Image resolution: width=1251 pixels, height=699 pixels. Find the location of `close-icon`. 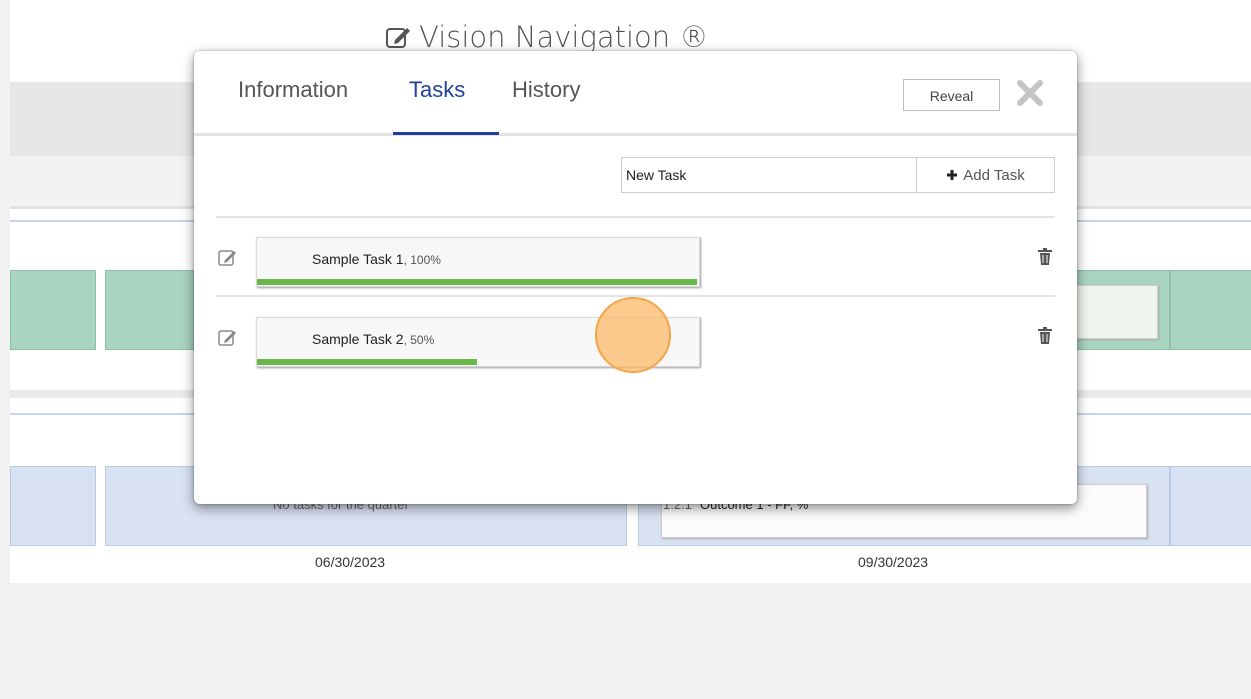

close-icon is located at coordinates (1030, 93).